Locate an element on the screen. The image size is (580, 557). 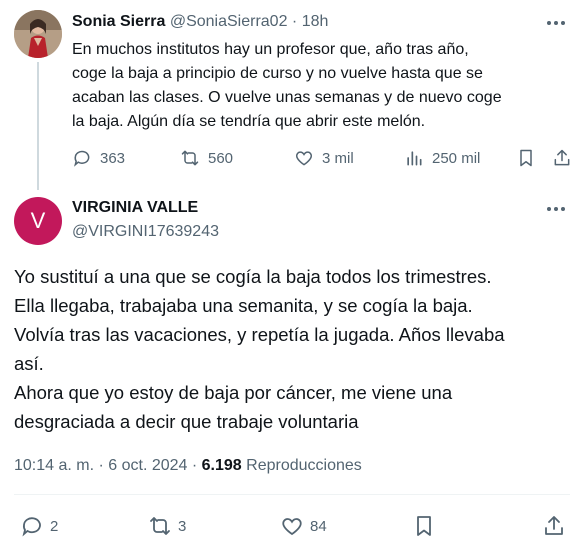
reply-bookmark-button is located at coordinates (424, 526).